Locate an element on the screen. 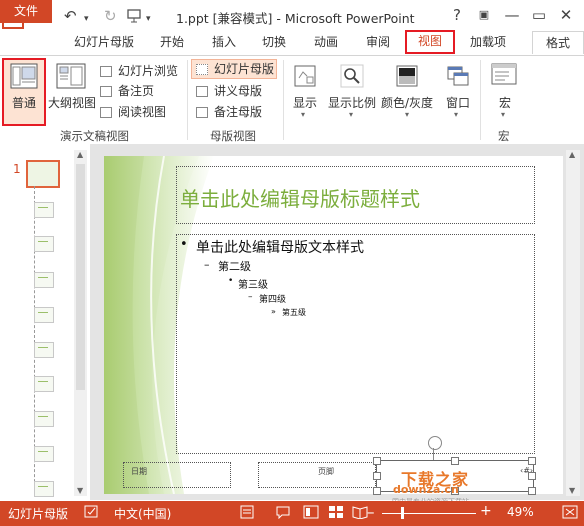 The image size is (584, 526). undo-dropdown-icon: ▾ is located at coordinates (86, 19).